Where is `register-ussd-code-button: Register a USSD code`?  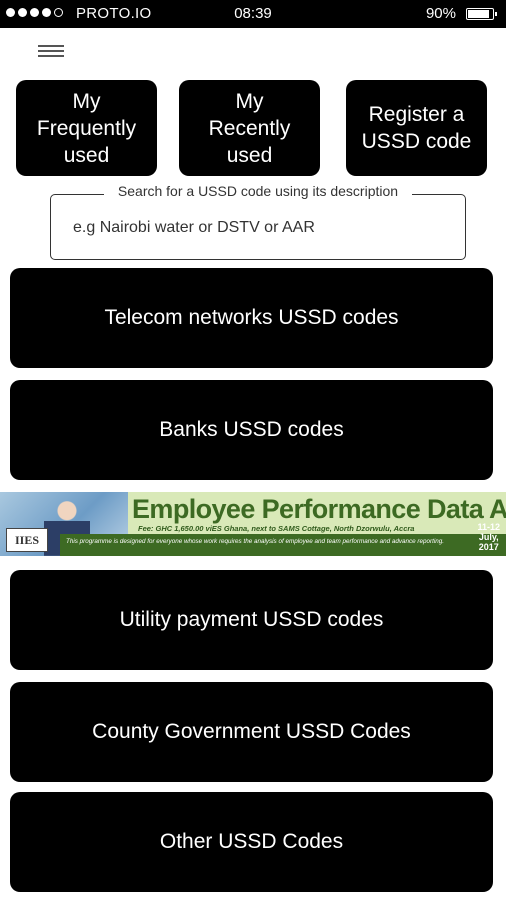 register-ussd-code-button: Register a USSD code is located at coordinates (416, 128).